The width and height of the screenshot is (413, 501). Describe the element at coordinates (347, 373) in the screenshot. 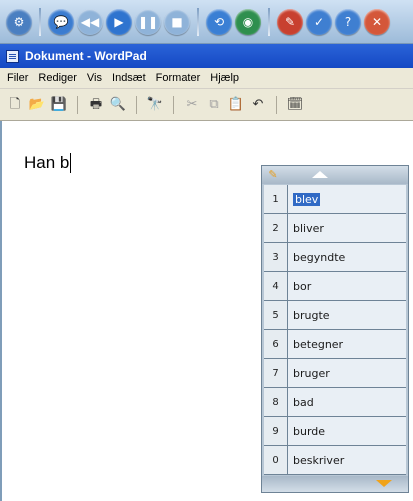

I see `prediction-word-cell: bruger` at that location.